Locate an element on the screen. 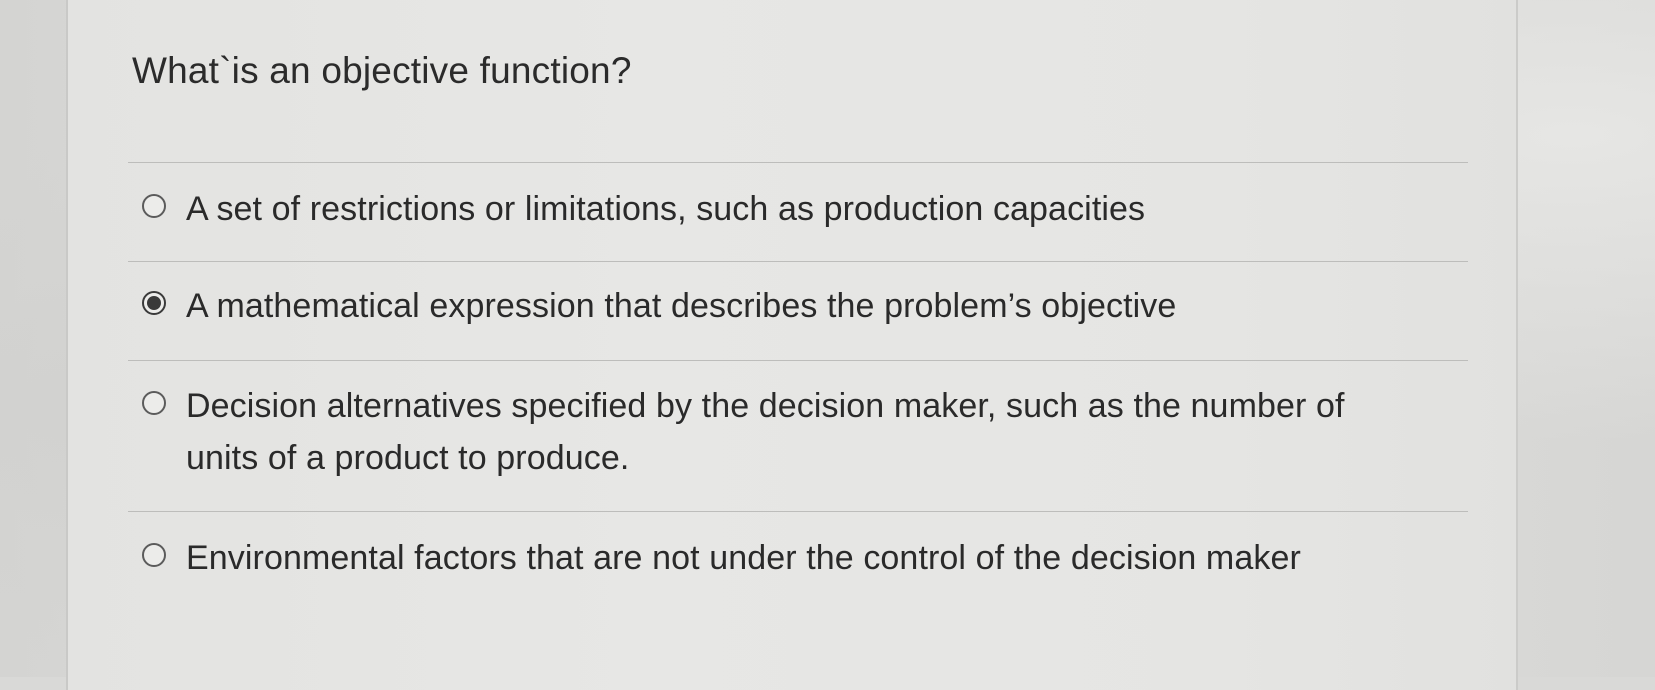 This screenshot has width=1655, height=690. radio-button-selected is located at coordinates (154, 303).